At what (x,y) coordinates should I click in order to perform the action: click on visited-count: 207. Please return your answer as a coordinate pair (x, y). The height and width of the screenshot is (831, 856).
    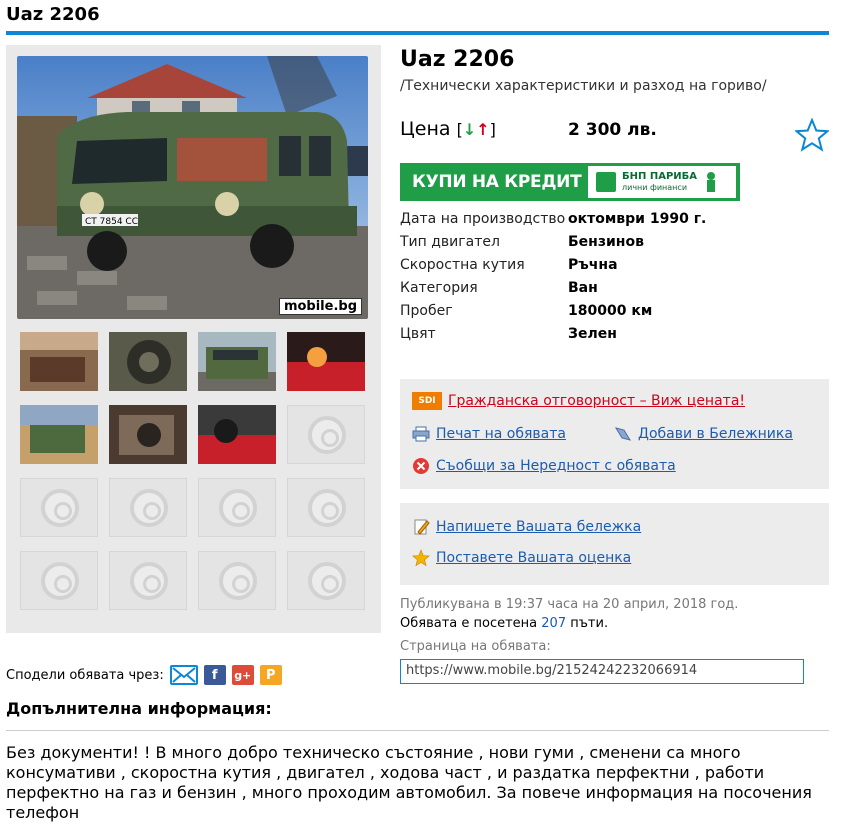
    Looking at the image, I should click on (554, 623).